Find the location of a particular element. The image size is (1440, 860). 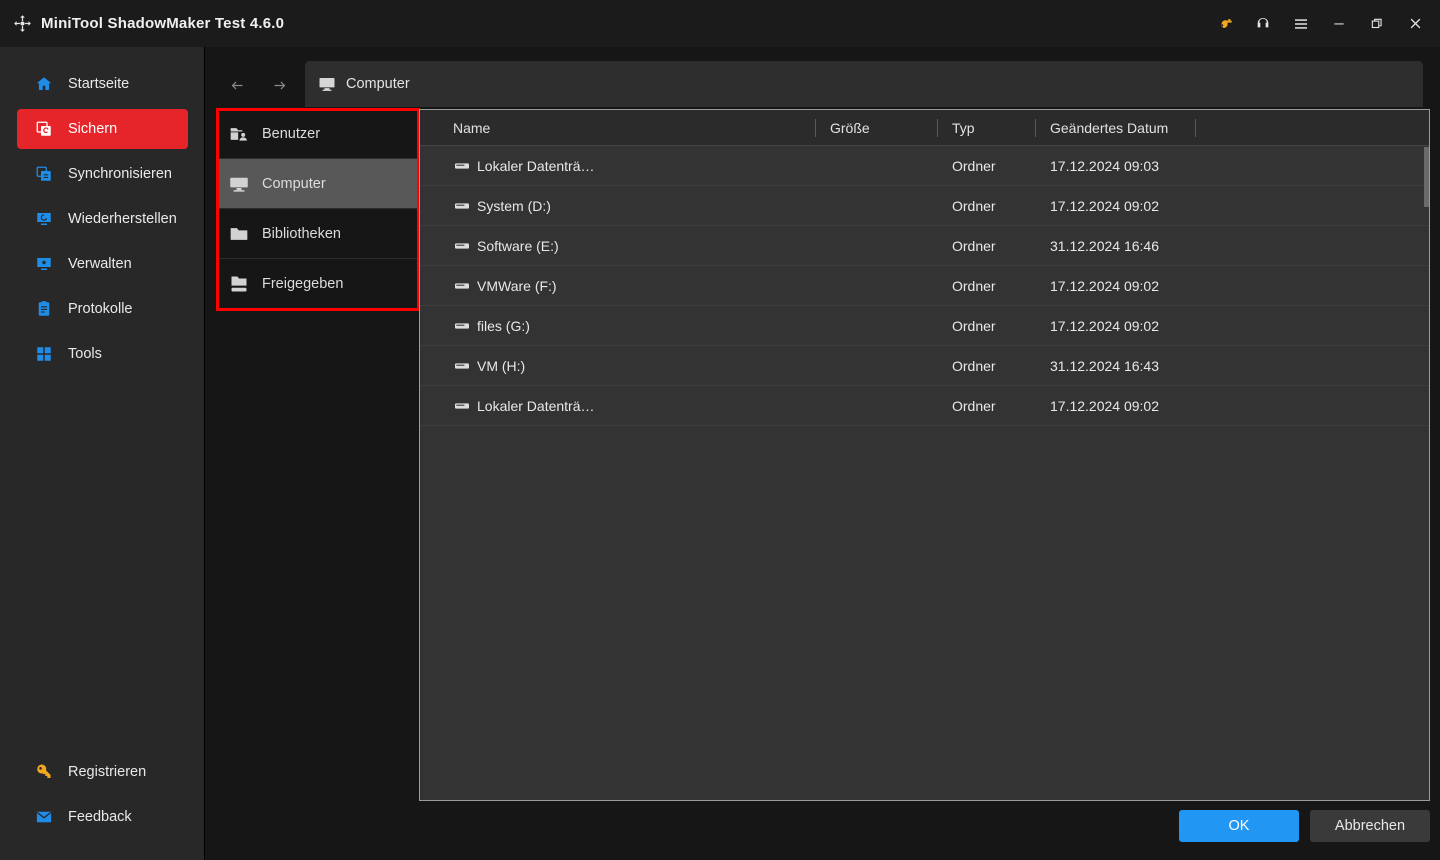

tree-item-bibliotheken: Bibliotheken is located at coordinates (317, 234).